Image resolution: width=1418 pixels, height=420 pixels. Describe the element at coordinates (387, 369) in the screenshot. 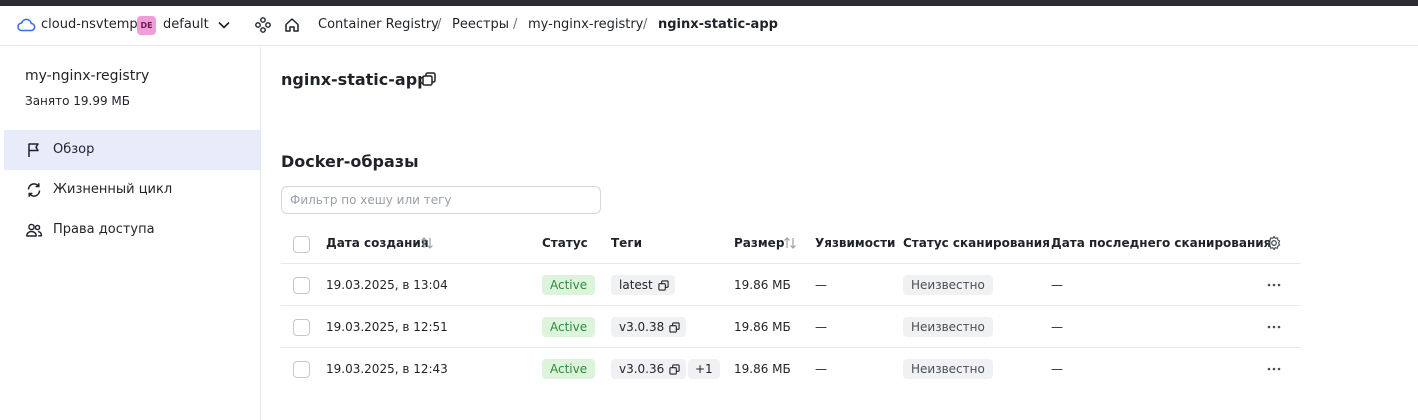

I see `created-date: 19.03.2025, в 12:43` at that location.